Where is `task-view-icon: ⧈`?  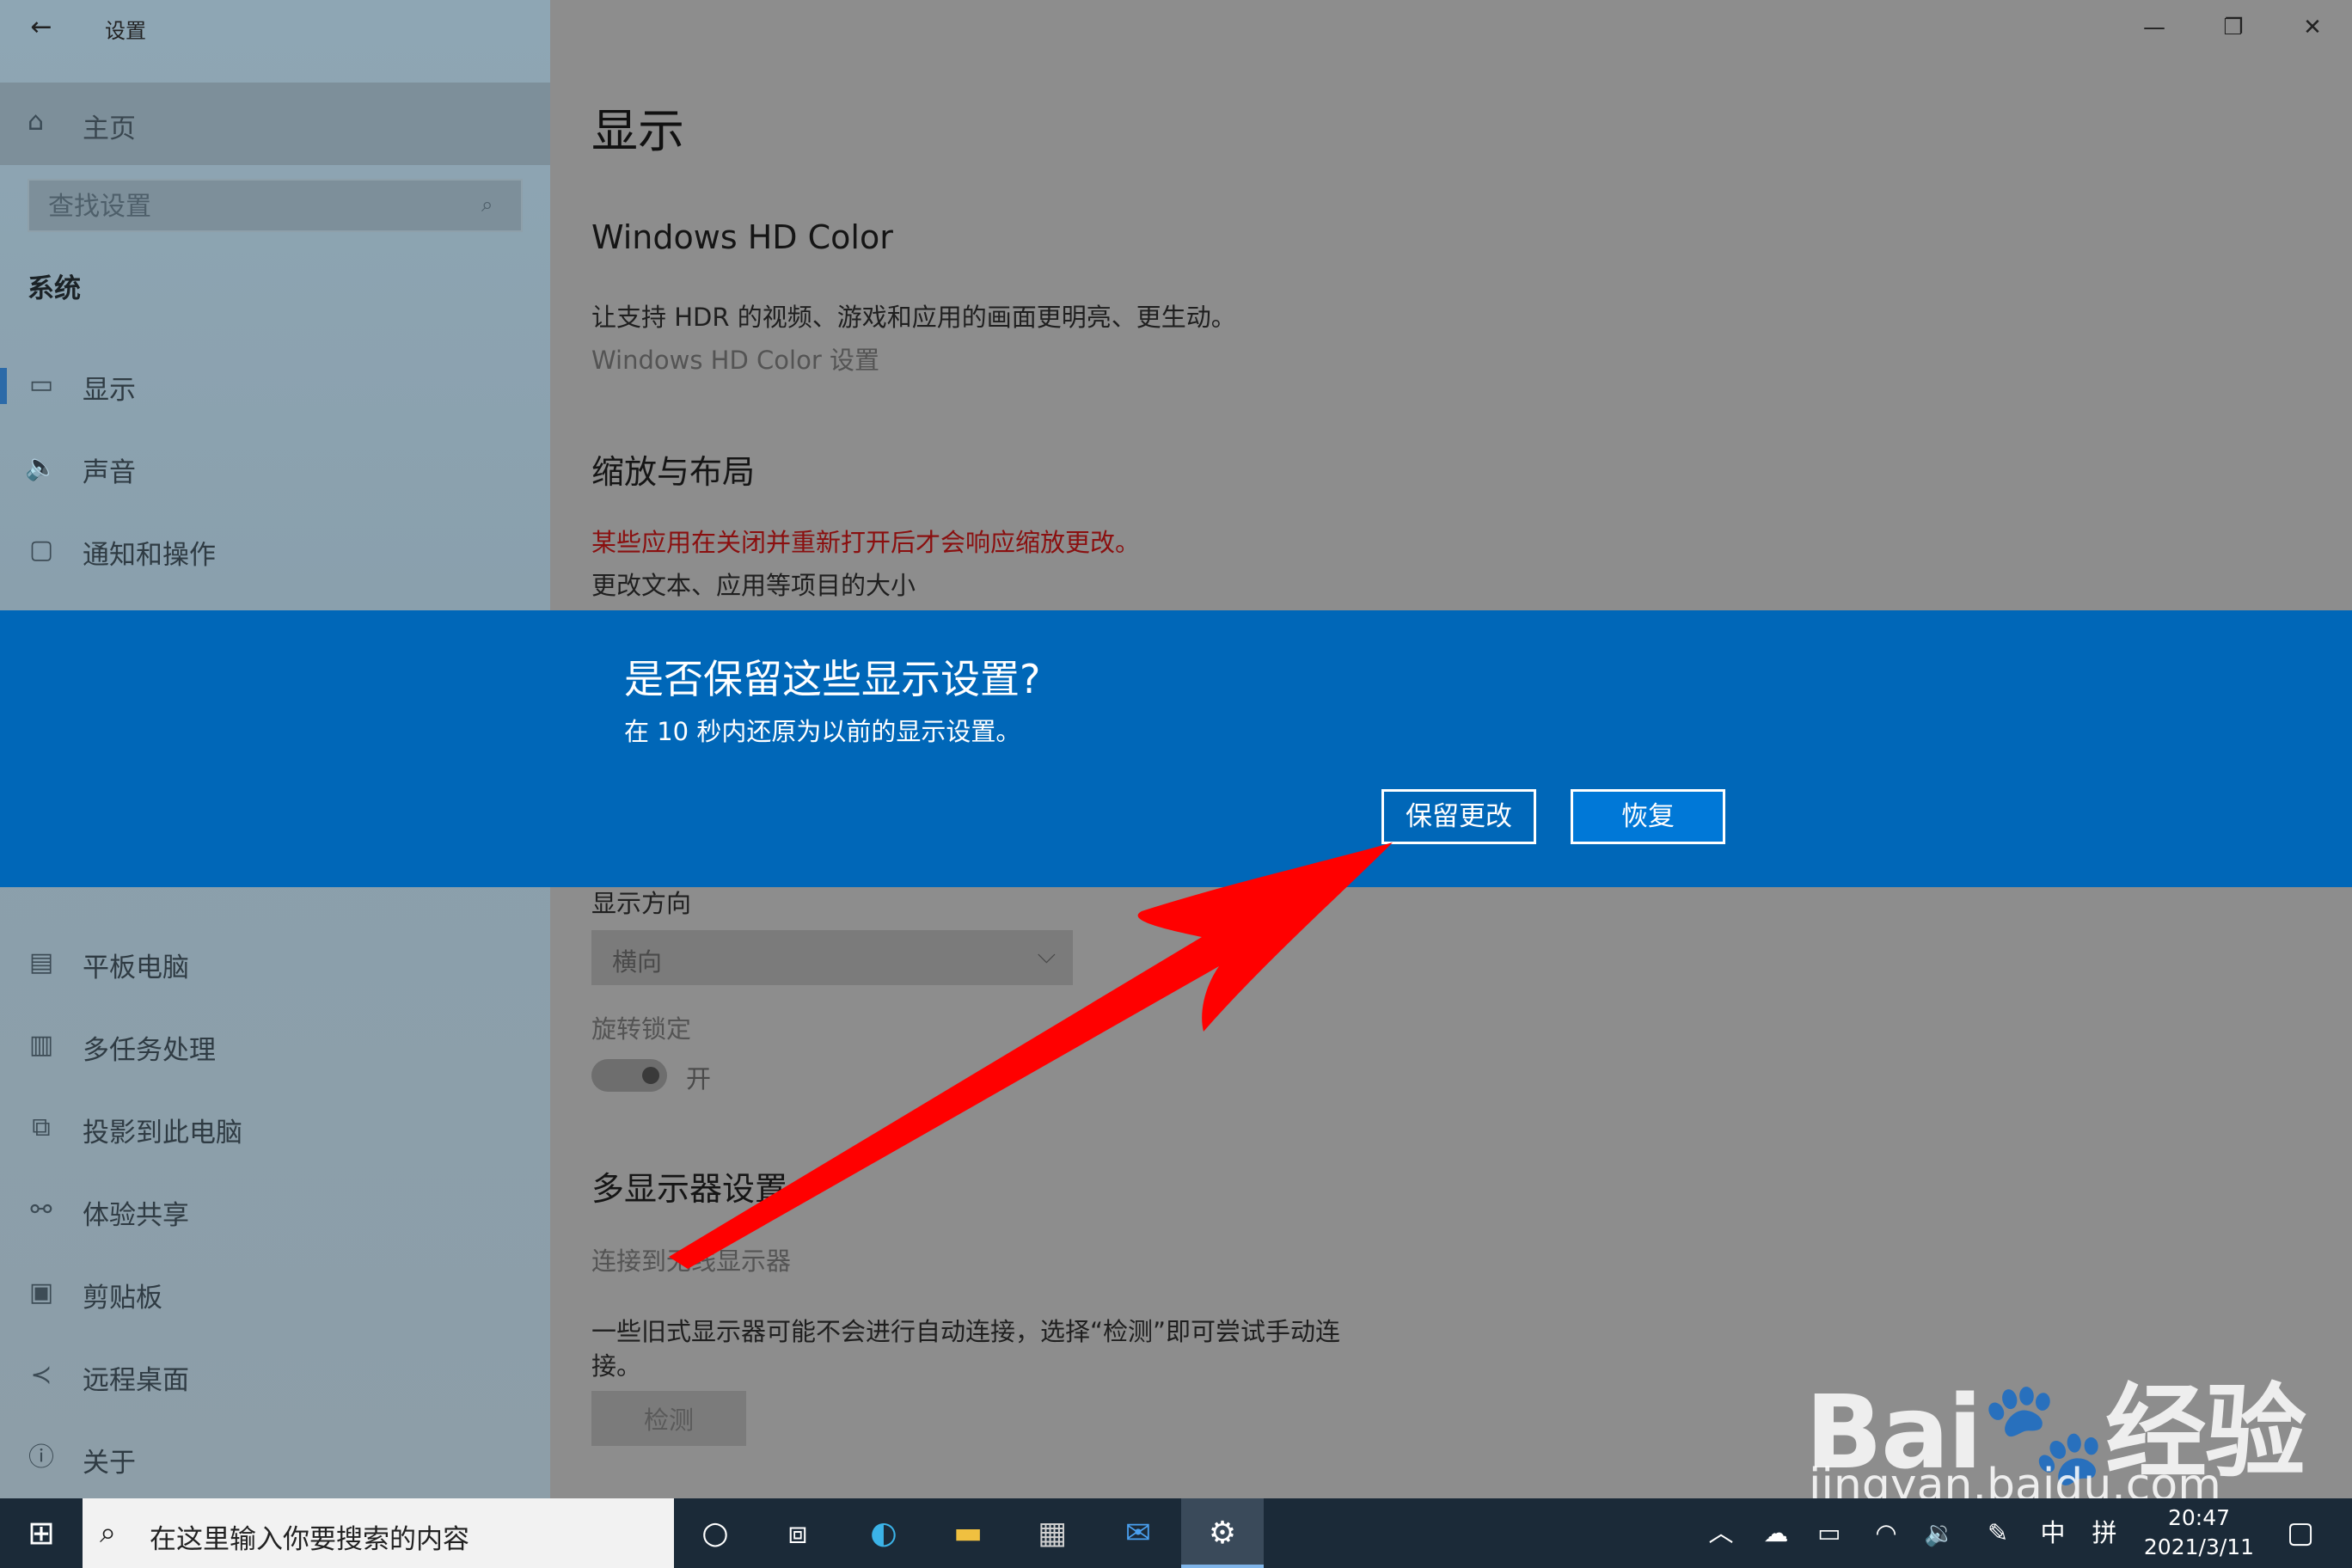
task-view-icon: ⧈ is located at coordinates (797, 1533).